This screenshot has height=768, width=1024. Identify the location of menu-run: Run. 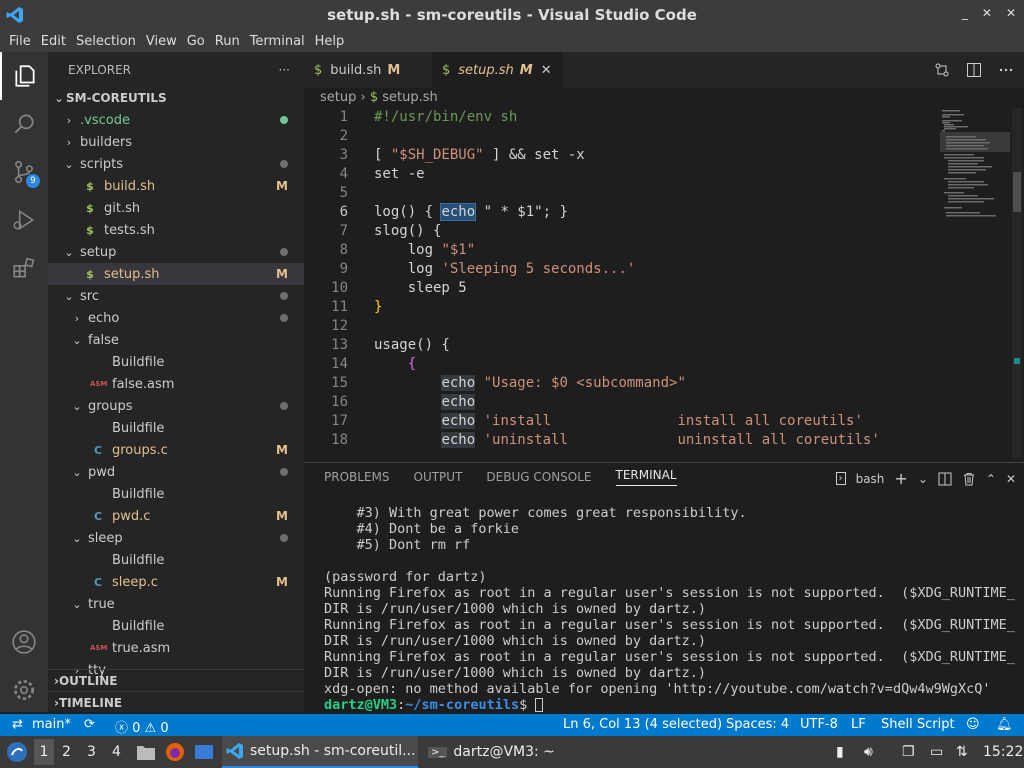
(227, 41).